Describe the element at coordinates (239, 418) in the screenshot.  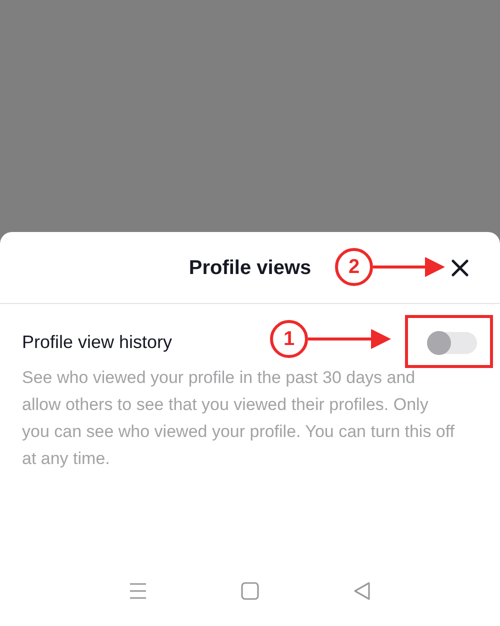
I see `setting-description: See who viewed your profile in the past 30 days and allow others to see that you viewed their profiles. Only you can see who viewed your profile. You can turn this off at any time.` at that location.